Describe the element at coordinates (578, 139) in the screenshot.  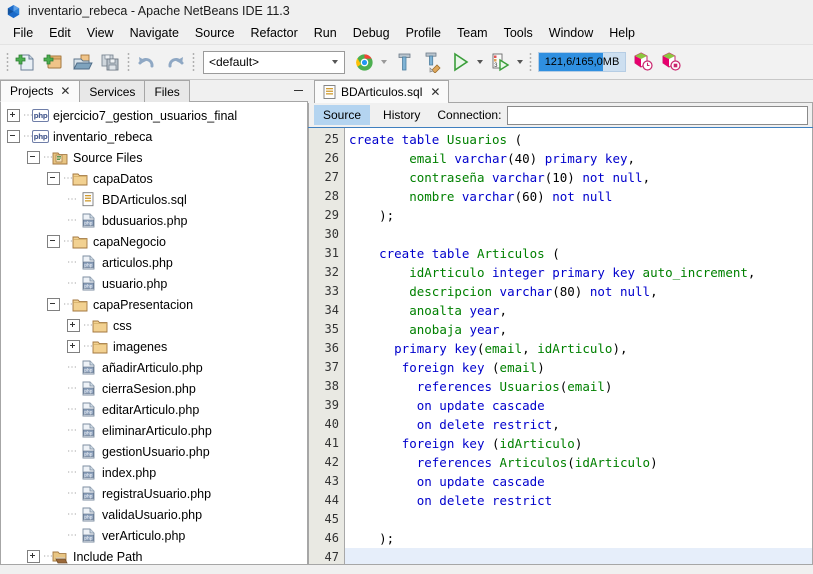
I see `code-line: create table Usuarios (` at that location.